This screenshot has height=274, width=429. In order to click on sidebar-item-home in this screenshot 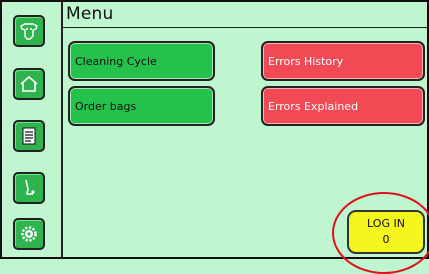, I will do `click(29, 84)`.